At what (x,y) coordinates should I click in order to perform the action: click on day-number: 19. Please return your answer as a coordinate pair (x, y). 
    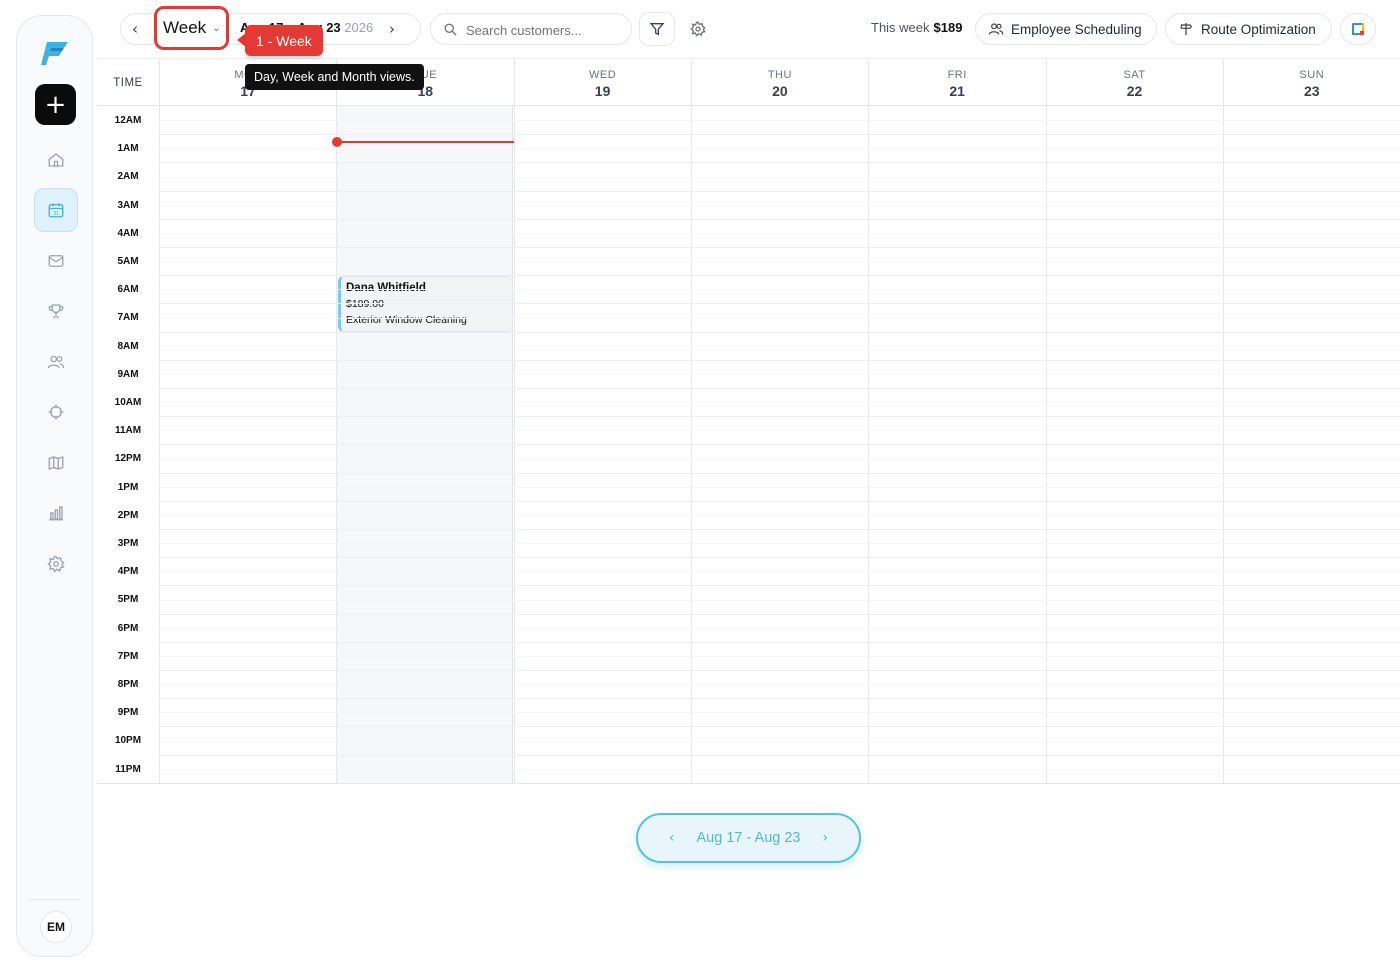
    Looking at the image, I should click on (602, 91).